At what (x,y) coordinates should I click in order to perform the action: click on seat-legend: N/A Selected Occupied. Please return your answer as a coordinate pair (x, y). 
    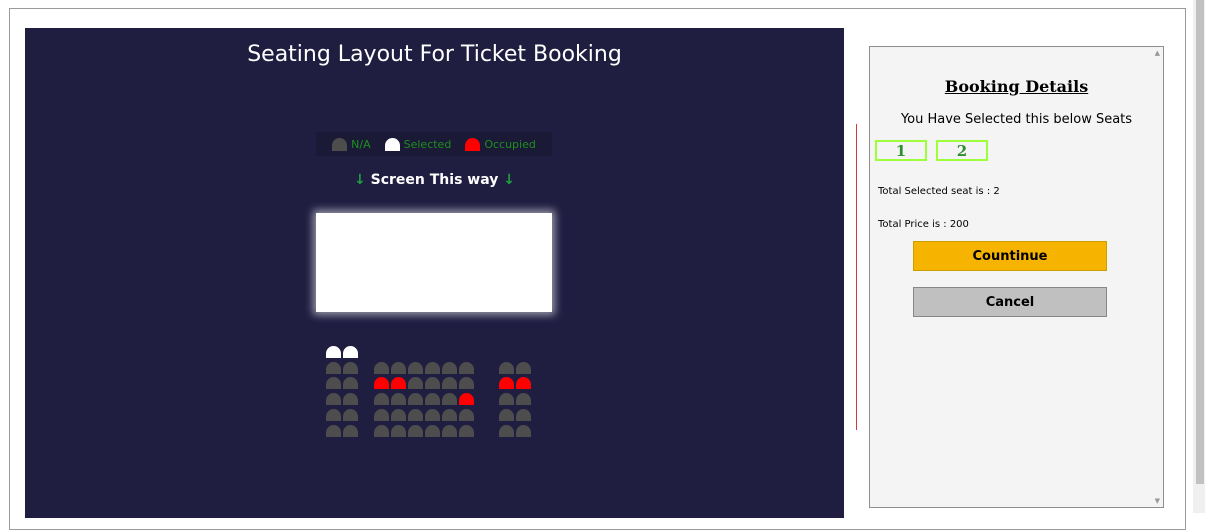
    Looking at the image, I should click on (434, 144).